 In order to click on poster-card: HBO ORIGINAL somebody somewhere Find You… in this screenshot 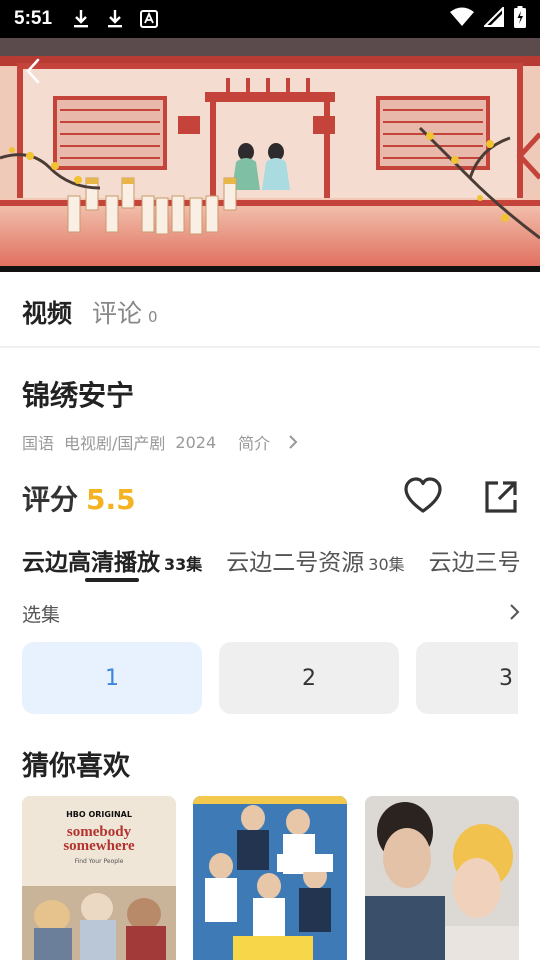, I will do `click(99, 878)`.